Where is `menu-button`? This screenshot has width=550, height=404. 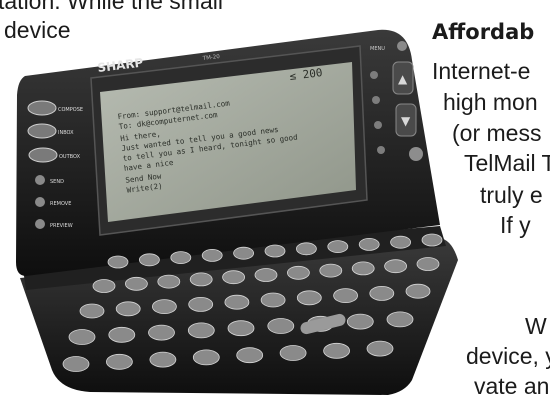 menu-button is located at coordinates (402, 46).